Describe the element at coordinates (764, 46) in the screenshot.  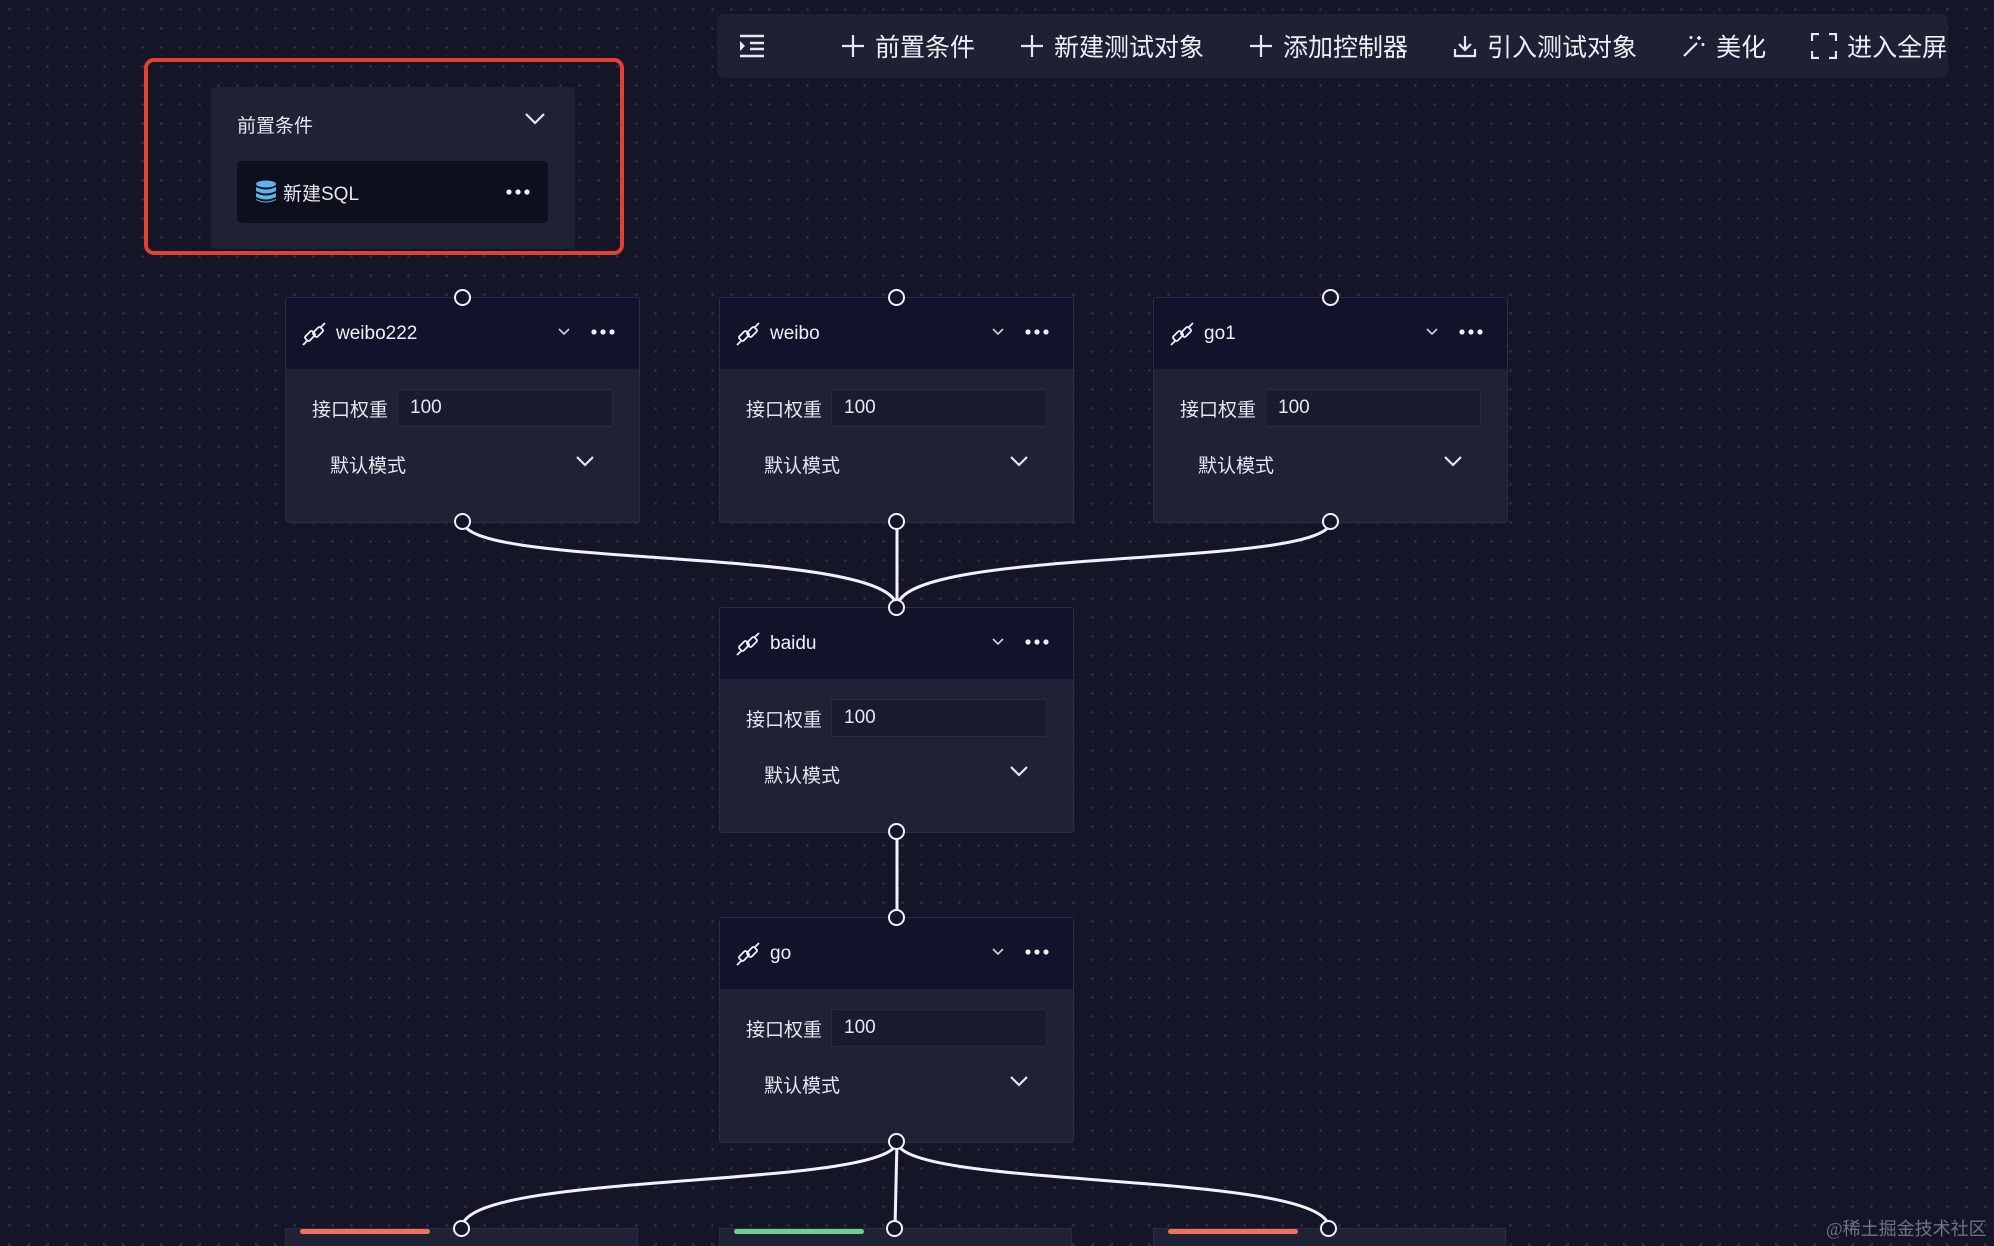
I see `menu-toggle-button` at that location.